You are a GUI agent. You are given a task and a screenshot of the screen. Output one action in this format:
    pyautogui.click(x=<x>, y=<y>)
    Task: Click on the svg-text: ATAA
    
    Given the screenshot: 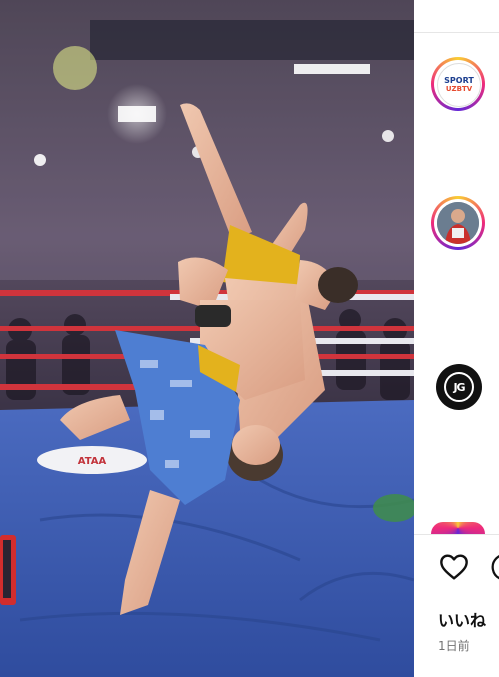 What is the action you would take?
    pyautogui.click(x=92, y=461)
    